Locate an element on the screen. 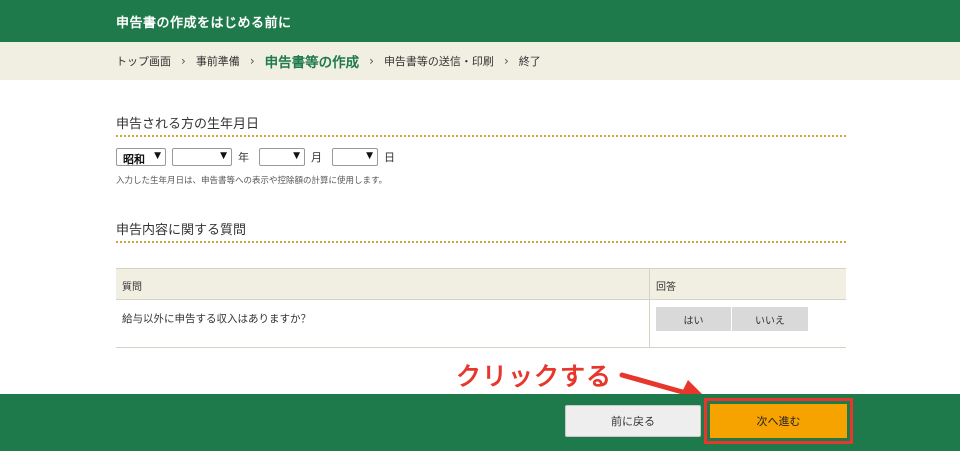  year-select: ▼ is located at coordinates (202, 157).